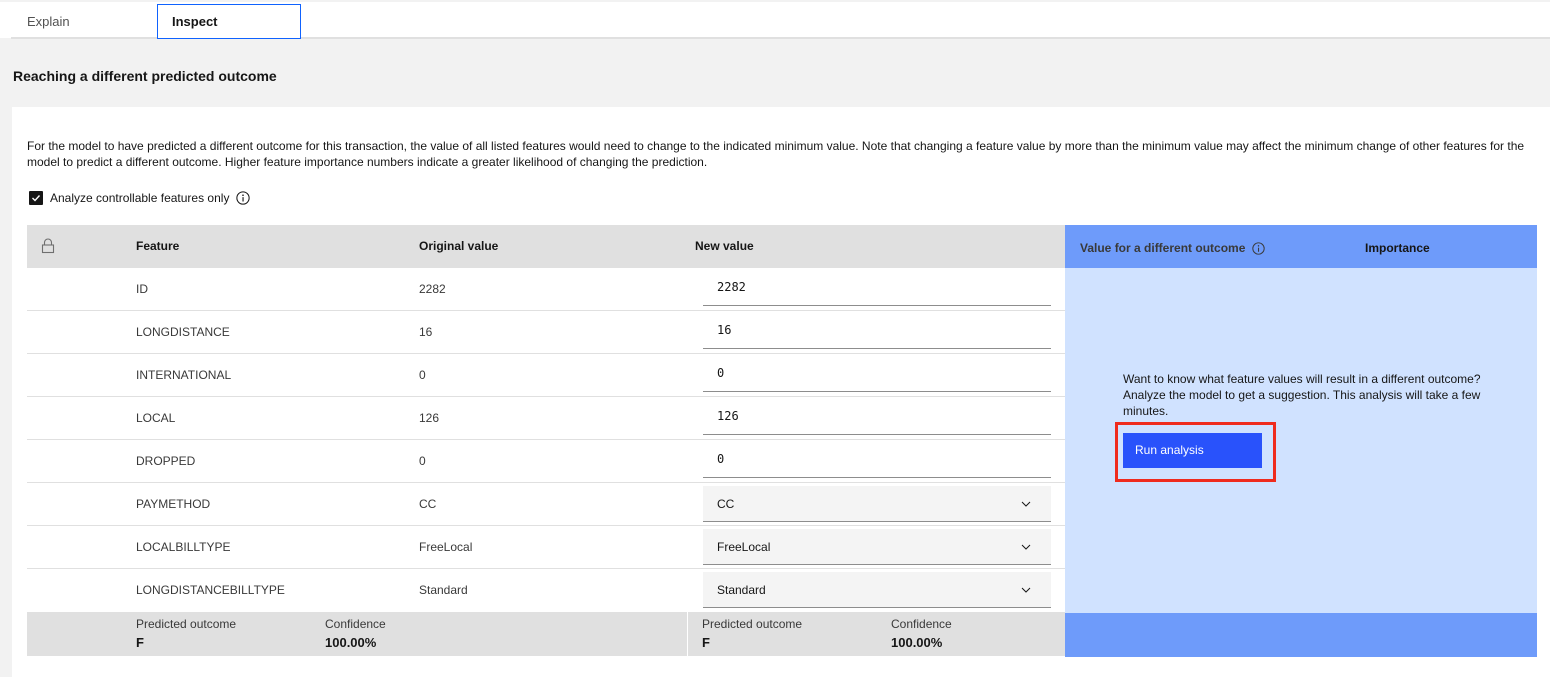 The height and width of the screenshot is (677, 1550). I want to click on controllable-features-checkbox, so click(36, 198).